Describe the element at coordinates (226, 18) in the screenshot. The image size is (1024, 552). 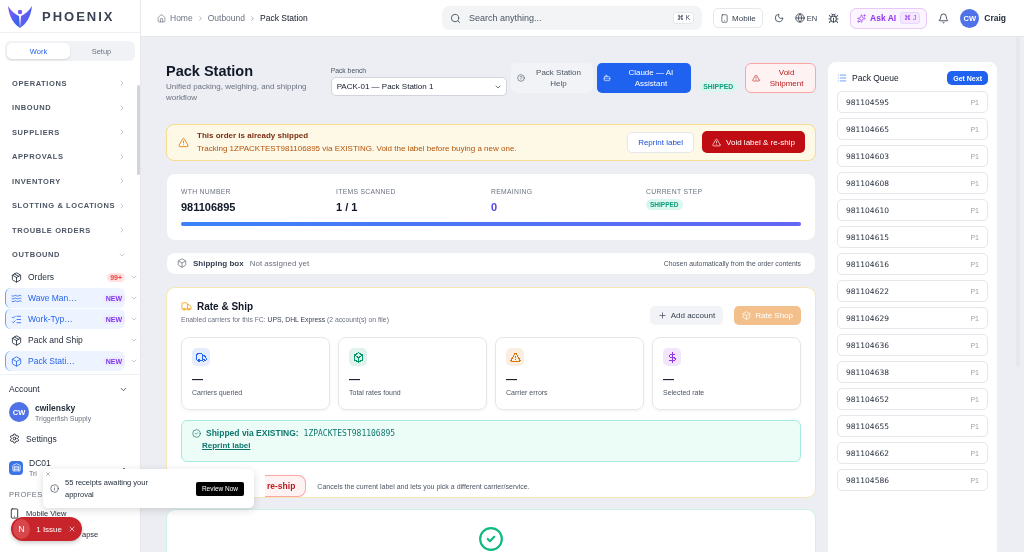
I see `breadcrumb-link: Outbound` at that location.